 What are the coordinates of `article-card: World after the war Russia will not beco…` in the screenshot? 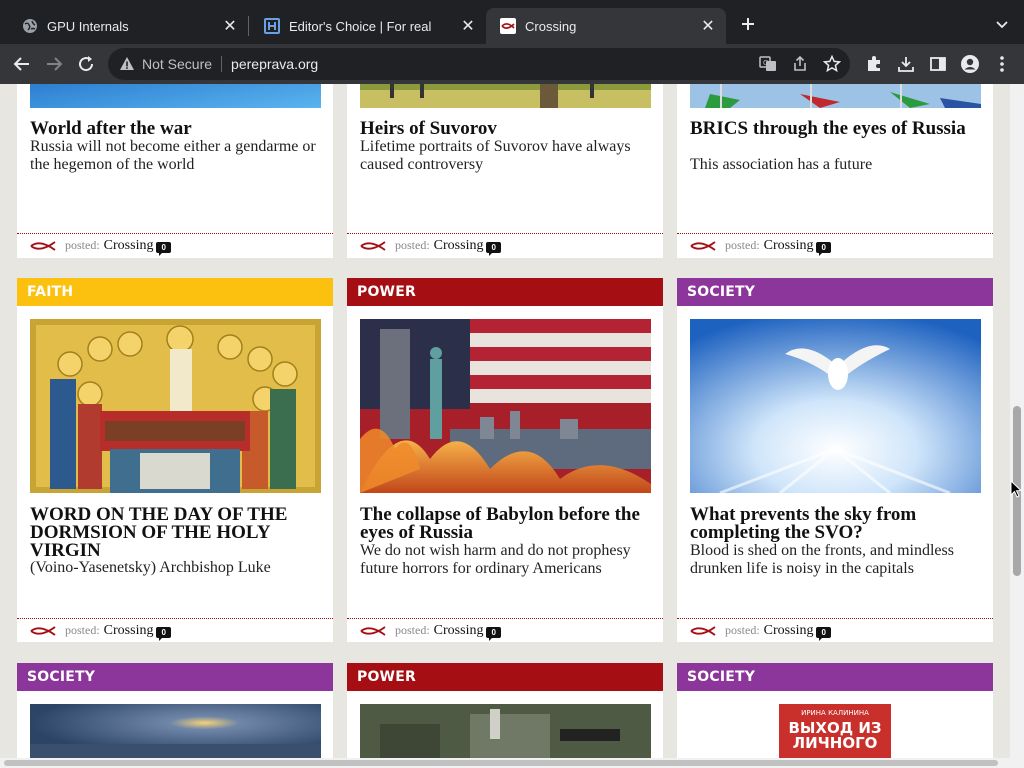 It's located at (175, 171).